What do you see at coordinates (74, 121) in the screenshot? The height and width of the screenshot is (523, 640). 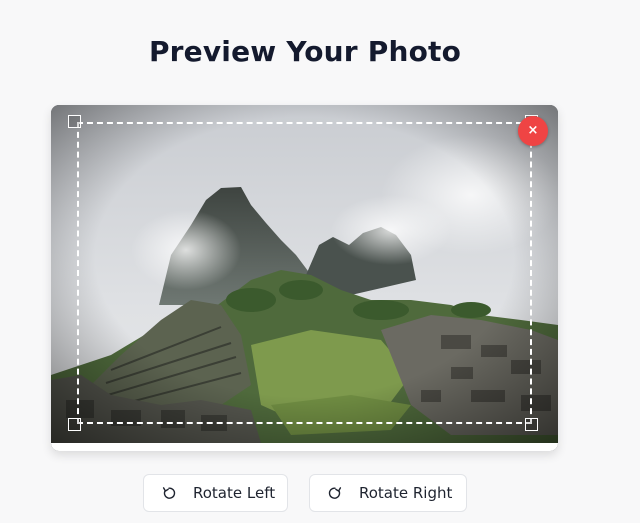 I see `crop-handle-top-left` at bounding box center [74, 121].